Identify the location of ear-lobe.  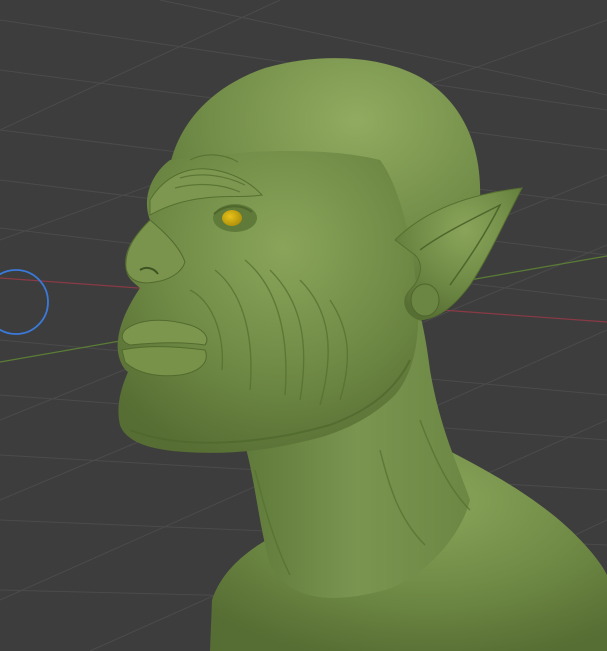
(425, 300).